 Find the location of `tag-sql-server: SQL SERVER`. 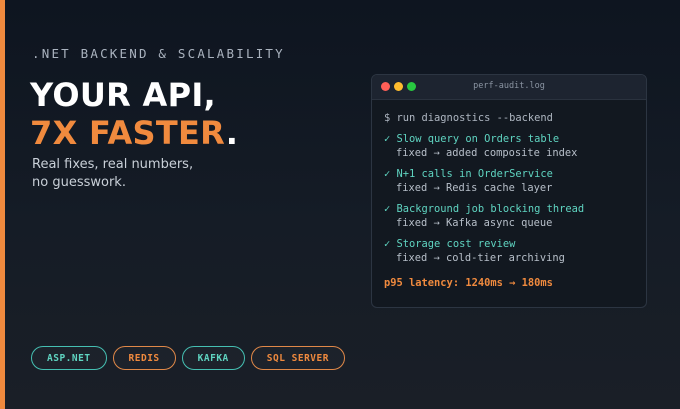

tag-sql-server: SQL SERVER is located at coordinates (297, 358).